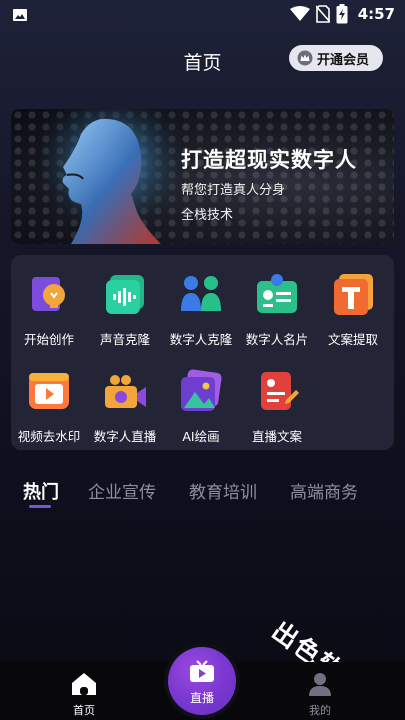 This screenshot has height=720, width=405. I want to click on tool-text-extract: 文案提取, so click(353, 308).